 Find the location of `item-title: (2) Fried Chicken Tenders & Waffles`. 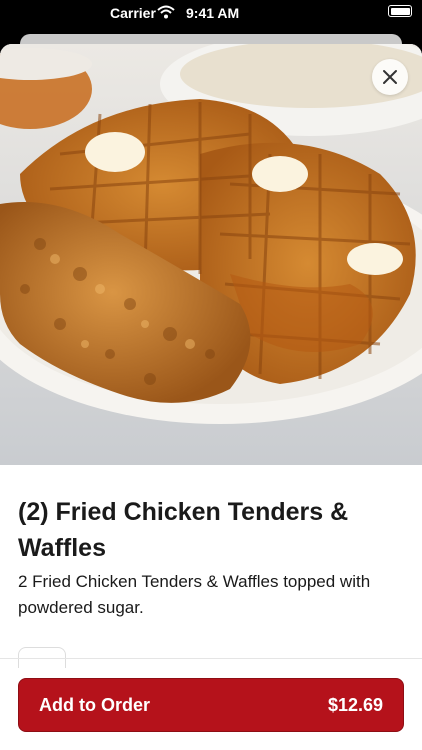

item-title: (2) Fried Chicken Tenders & Waffles is located at coordinates (183, 530).